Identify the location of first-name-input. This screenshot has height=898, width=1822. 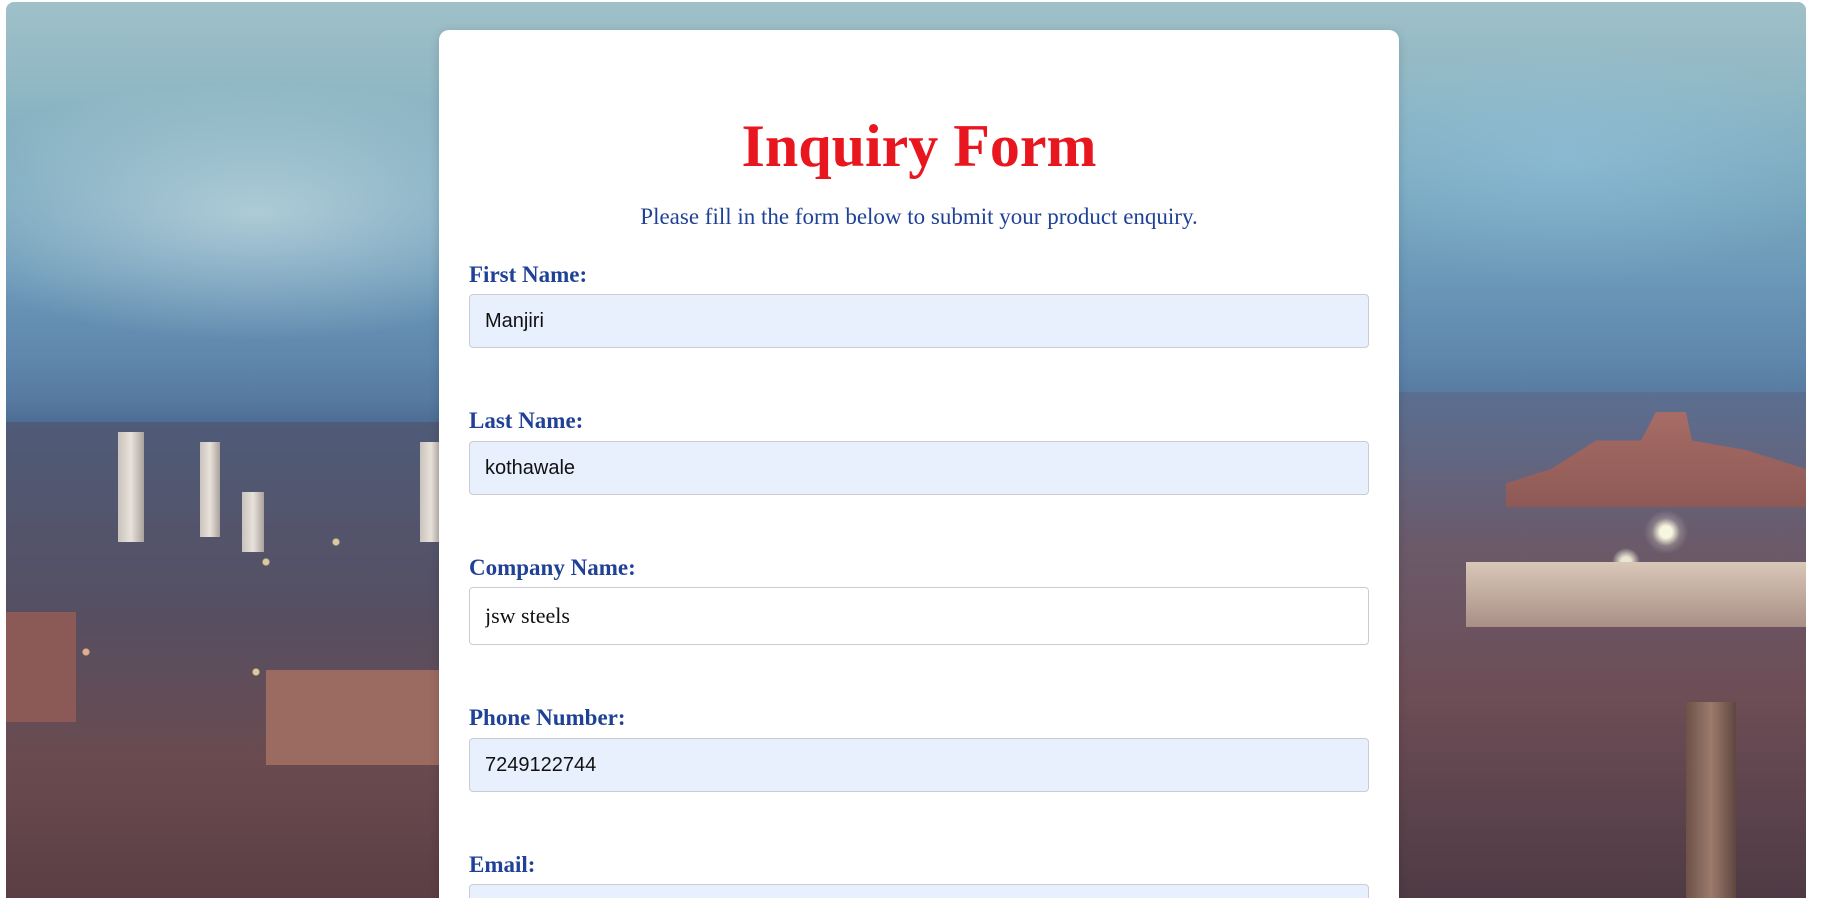
(919, 321).